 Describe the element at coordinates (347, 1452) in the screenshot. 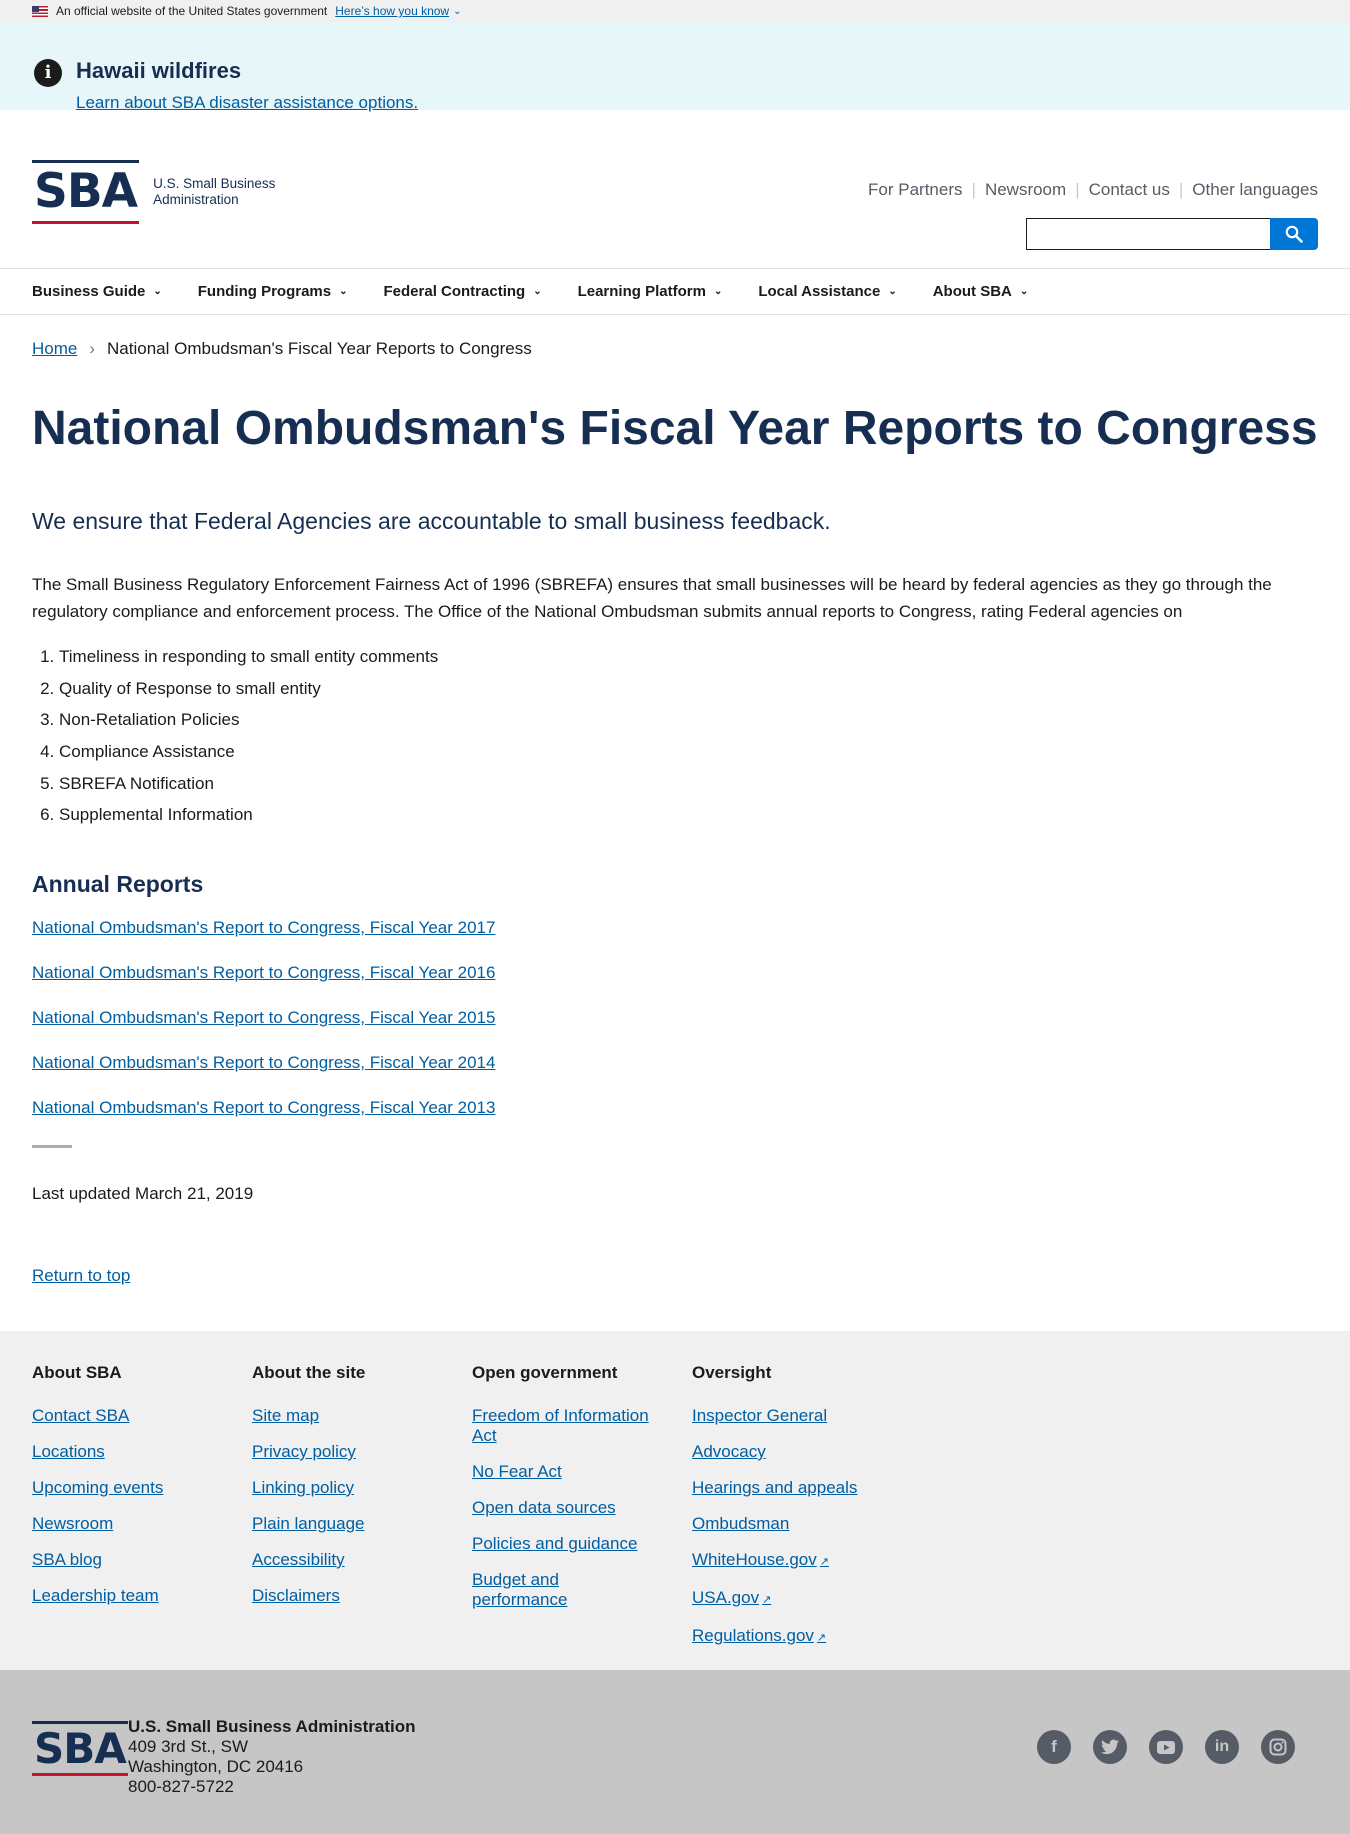

I see `footer-link: Privacy policy` at that location.